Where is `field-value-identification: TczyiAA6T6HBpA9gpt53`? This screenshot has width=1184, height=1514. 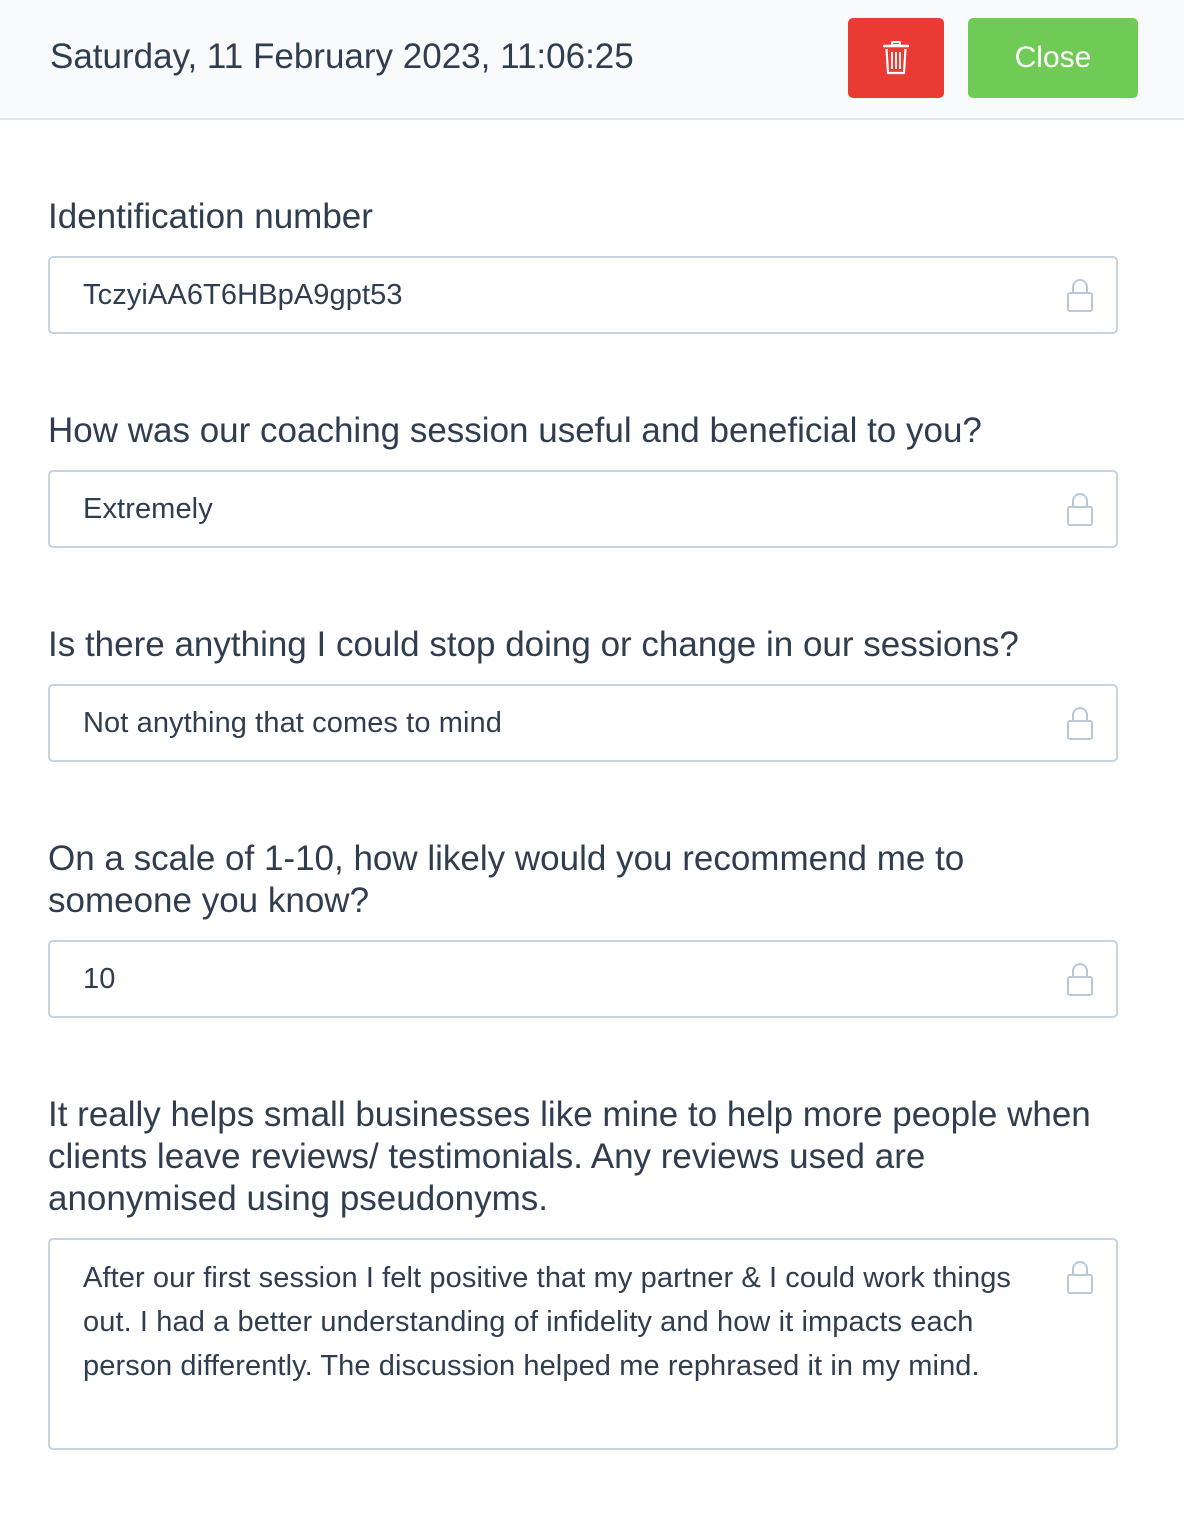
field-value-identification: TczyiAA6T6HBpA9gpt53 is located at coordinates (243, 295).